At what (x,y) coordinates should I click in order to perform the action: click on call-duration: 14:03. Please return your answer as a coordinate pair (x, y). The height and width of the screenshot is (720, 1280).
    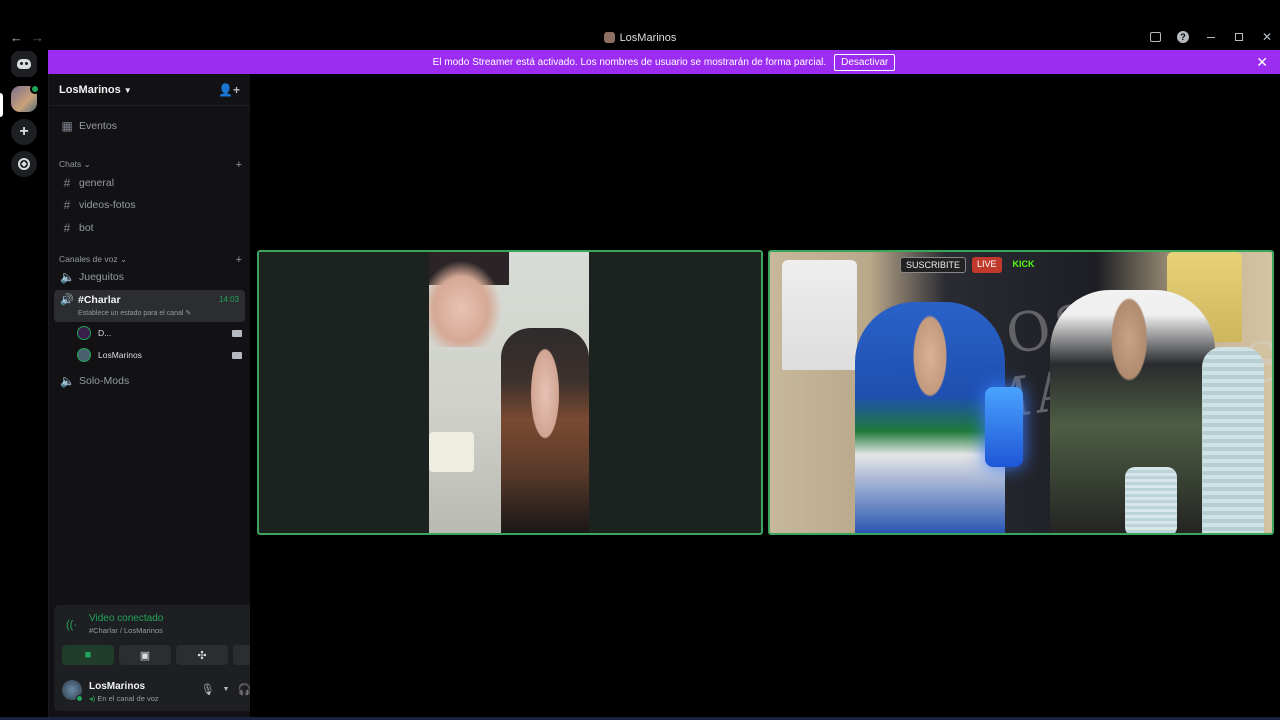
    Looking at the image, I should click on (228, 299).